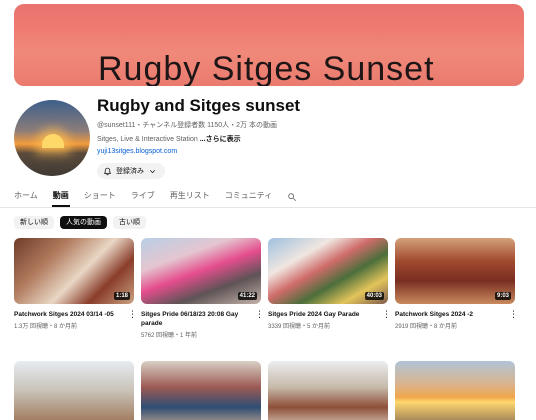 This screenshot has width=536, height=420. Describe the element at coordinates (121, 296) in the screenshot. I see `video-duration: 1:18` at that location.